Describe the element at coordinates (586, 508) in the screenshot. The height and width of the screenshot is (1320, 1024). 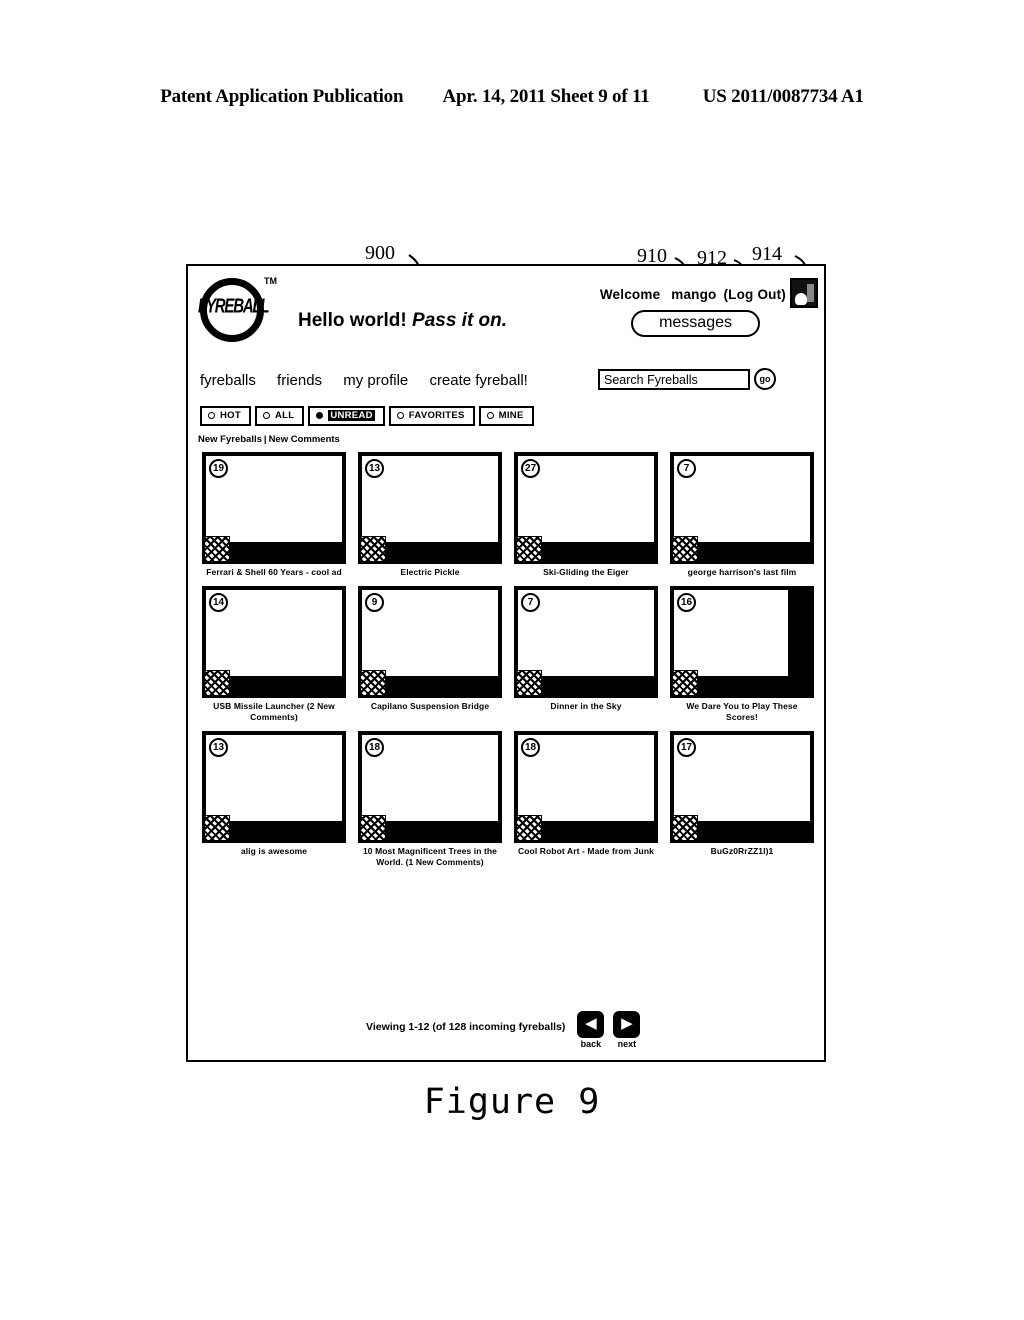
I see `fyreball-thumbnail: 27` at that location.